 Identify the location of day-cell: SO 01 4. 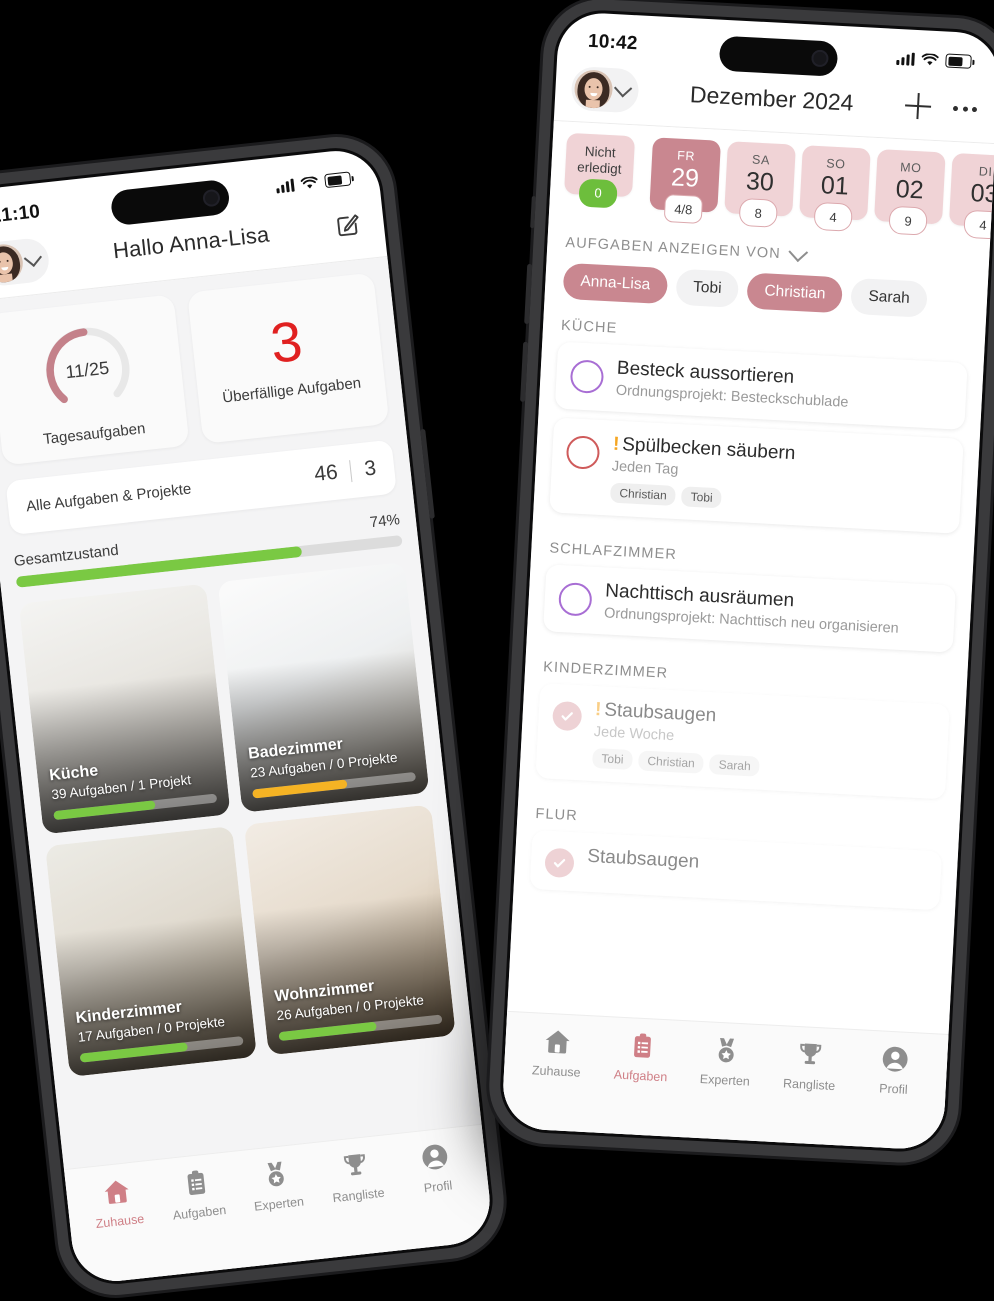
(835, 188).